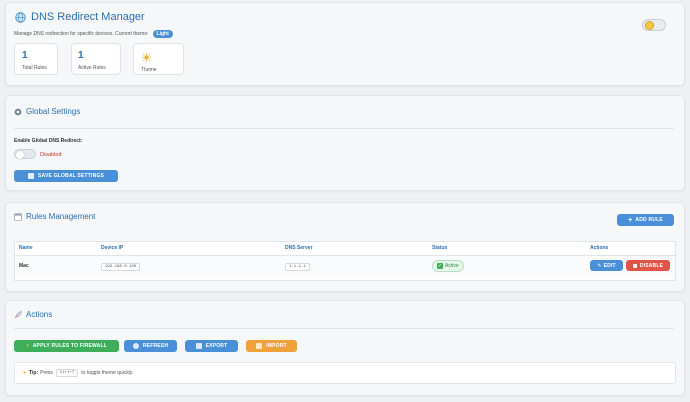 This screenshot has width=690, height=402. I want to click on redirect-status: Disabled, so click(51, 155).